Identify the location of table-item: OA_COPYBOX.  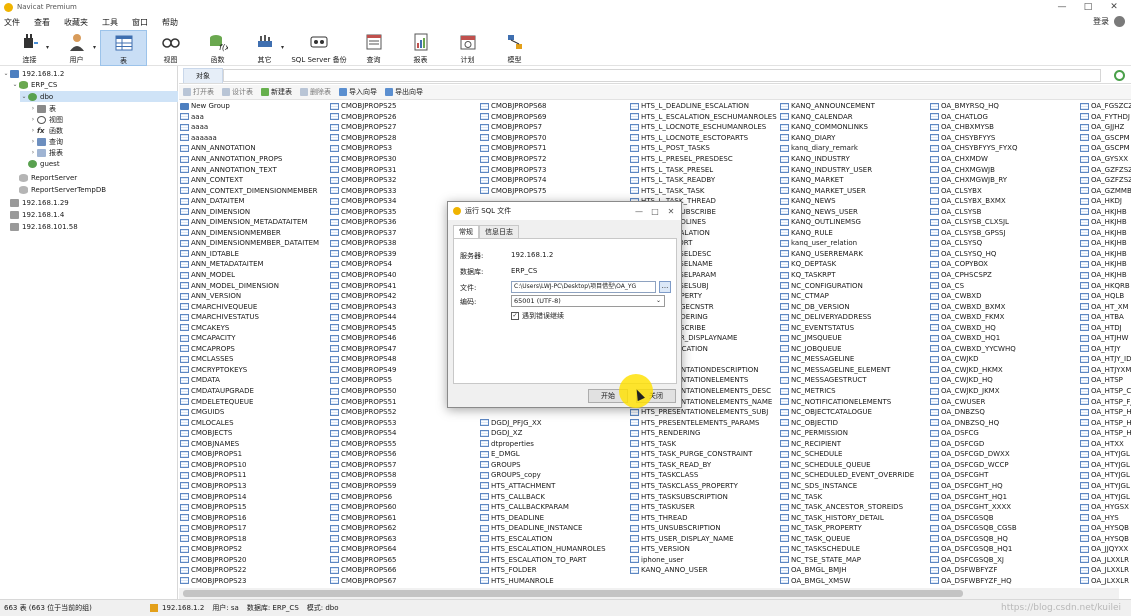
(1005, 264).